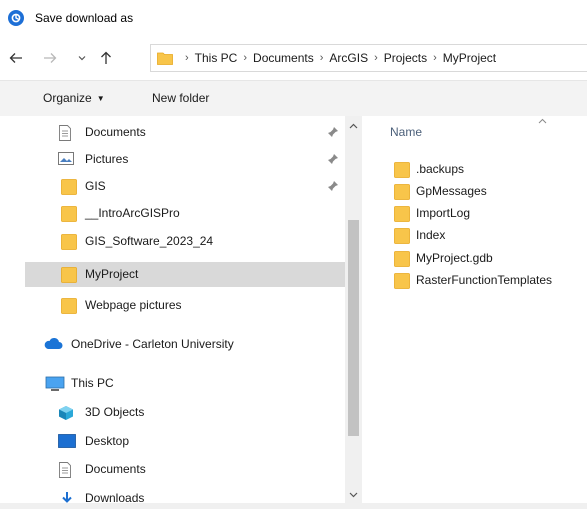 The width and height of the screenshot is (587, 509). What do you see at coordinates (185, 213) in the screenshot?
I see `nav-item-introarcgispro: __IntroArcGISPro` at bounding box center [185, 213].